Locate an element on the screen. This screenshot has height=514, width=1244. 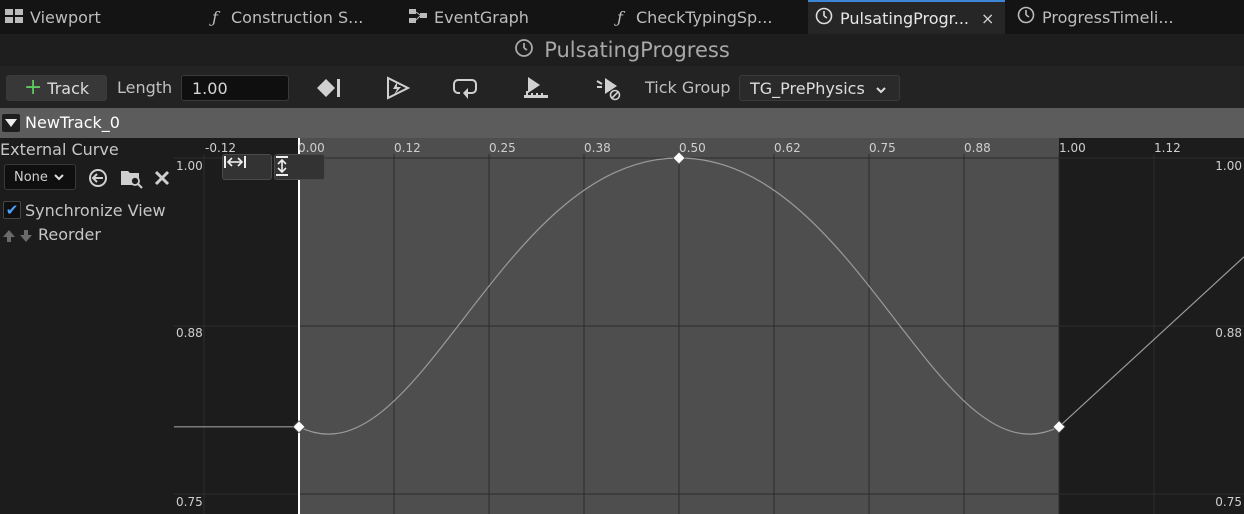
tab-viewport: Viewport is located at coordinates (52, 17).